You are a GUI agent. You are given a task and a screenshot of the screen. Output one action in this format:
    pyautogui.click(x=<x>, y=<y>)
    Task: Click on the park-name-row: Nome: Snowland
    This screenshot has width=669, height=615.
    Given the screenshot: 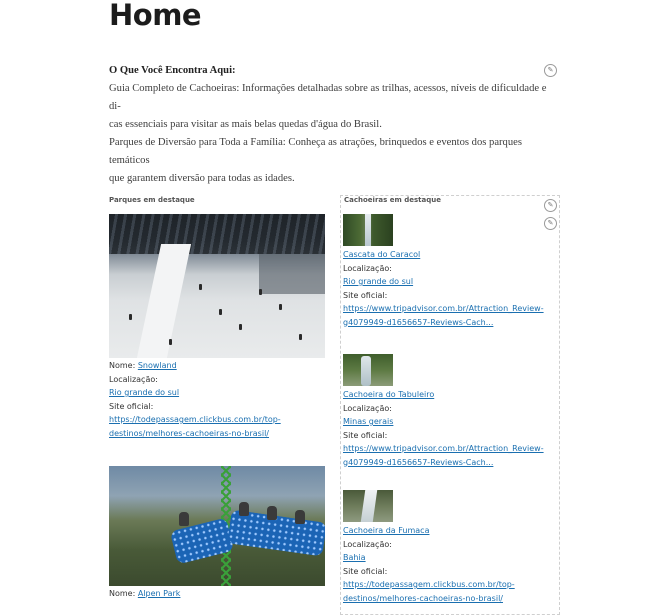 What is the action you would take?
    pyautogui.click(x=143, y=365)
    